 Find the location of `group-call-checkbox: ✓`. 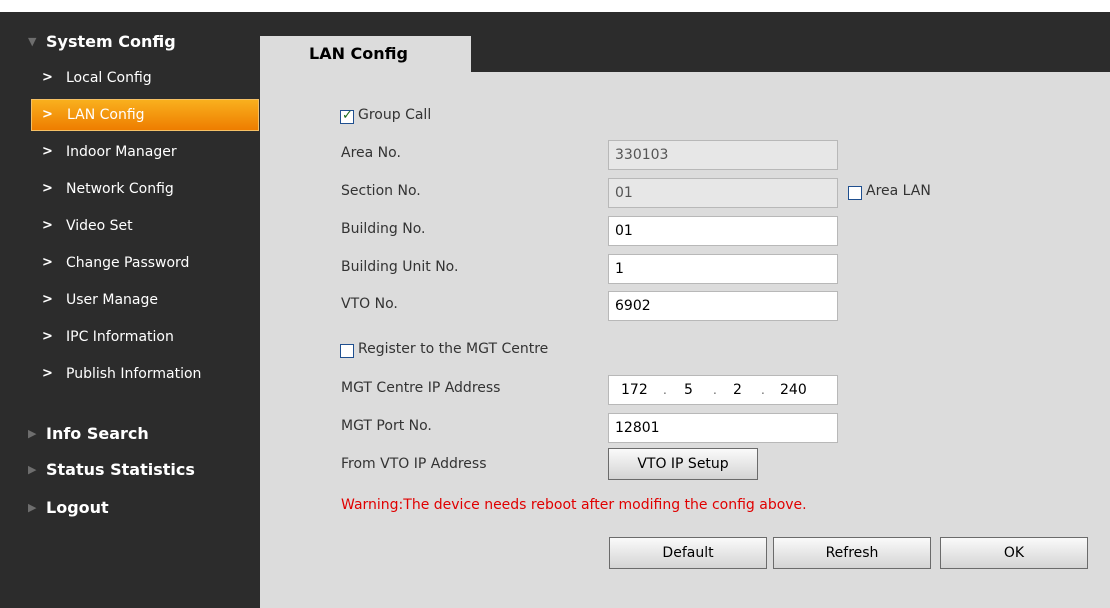

group-call-checkbox: ✓ is located at coordinates (347, 116).